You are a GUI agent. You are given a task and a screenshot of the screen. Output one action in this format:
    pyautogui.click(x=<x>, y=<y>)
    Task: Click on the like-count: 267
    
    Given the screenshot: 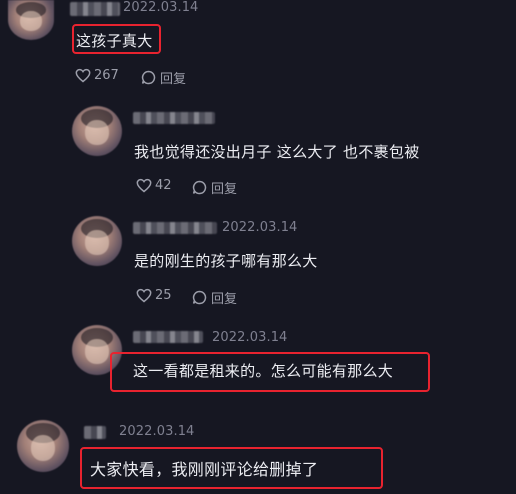 What is the action you would take?
    pyautogui.click(x=106, y=75)
    